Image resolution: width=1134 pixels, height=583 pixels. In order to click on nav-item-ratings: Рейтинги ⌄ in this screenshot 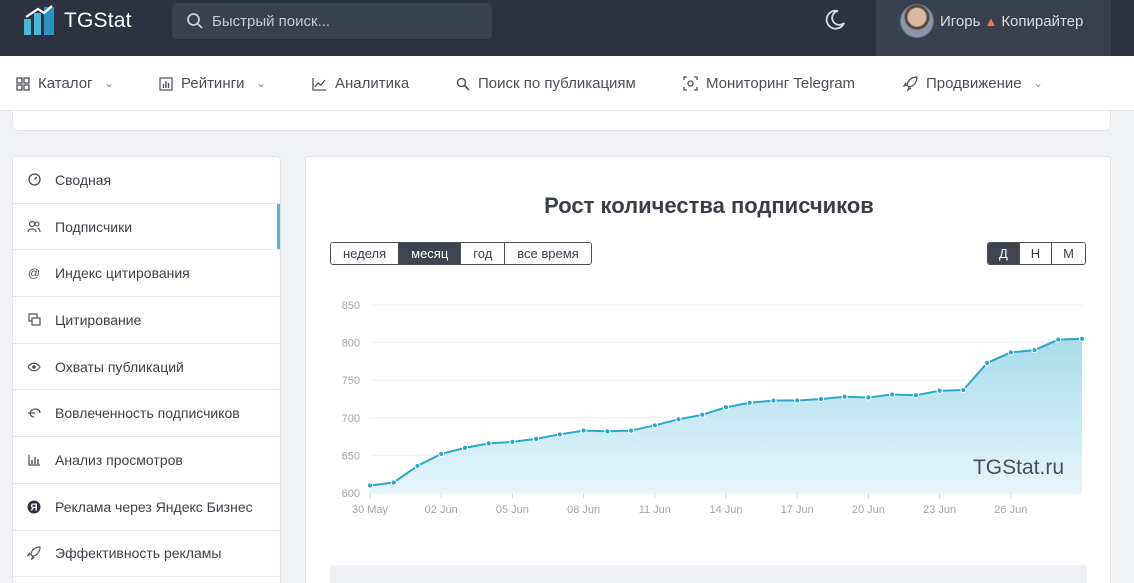, I will do `click(212, 83)`.